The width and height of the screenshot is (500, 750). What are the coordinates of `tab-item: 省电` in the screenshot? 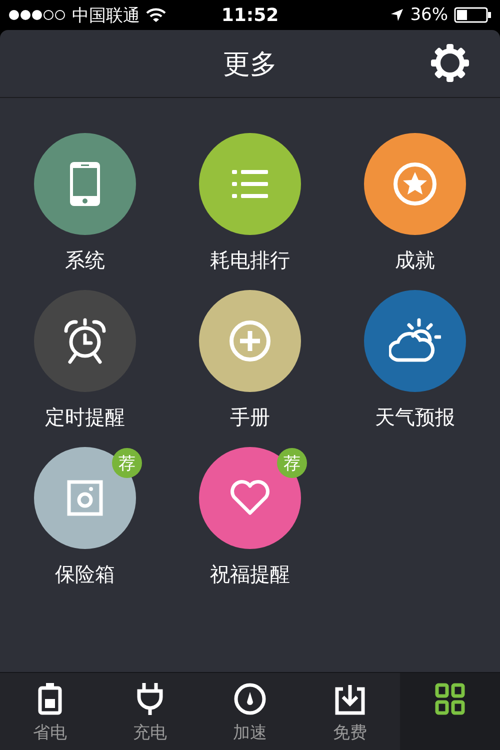 It's located at (50, 711).